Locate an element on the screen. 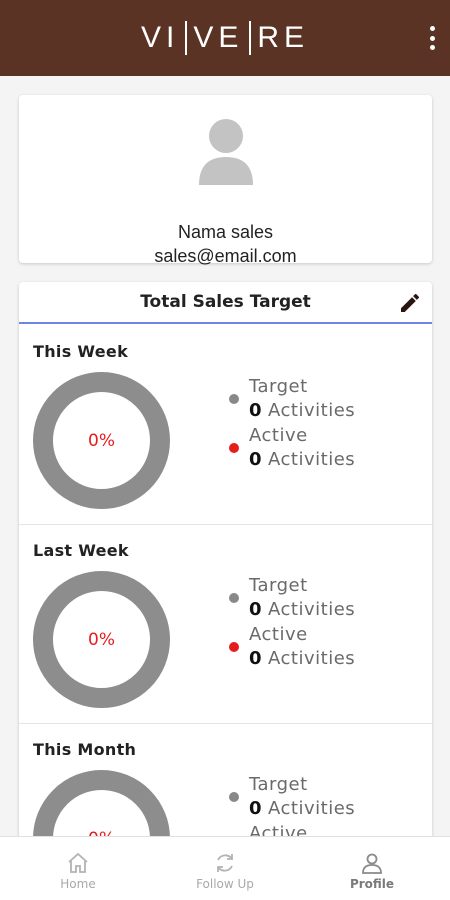  app-header: VI VE RE is located at coordinates (225, 38).